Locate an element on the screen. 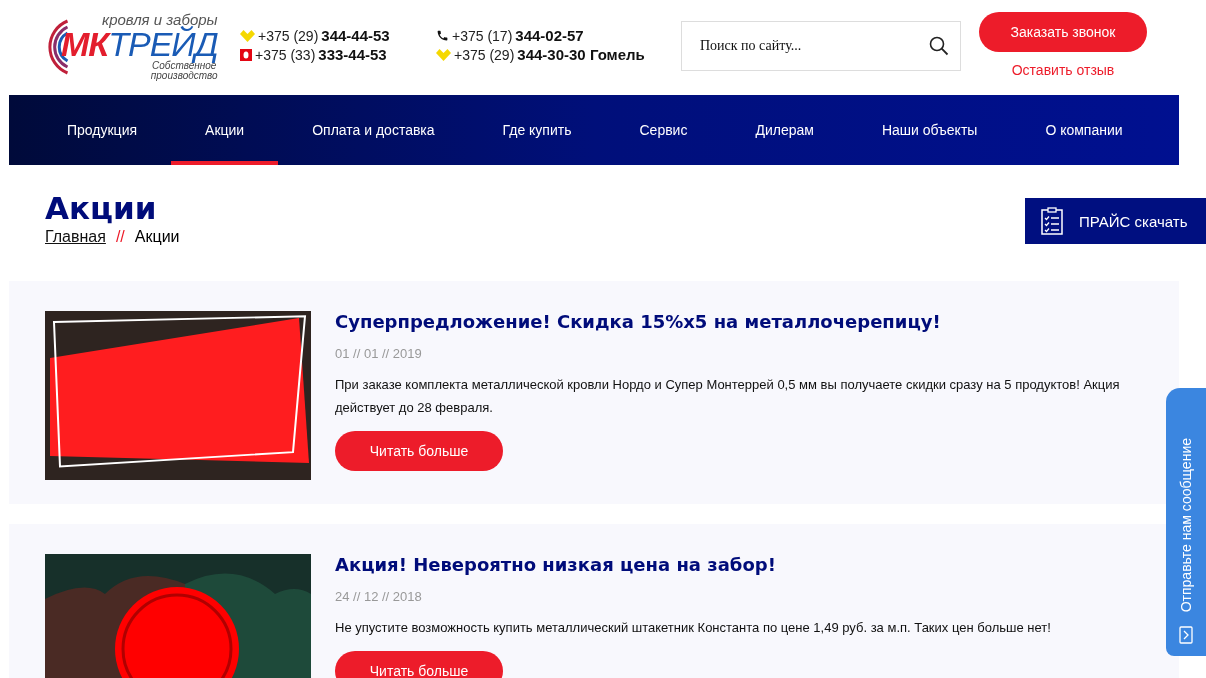 Image resolution: width=1206 pixels, height=678 pixels. nav-item: Наши объекты is located at coordinates (929, 130).